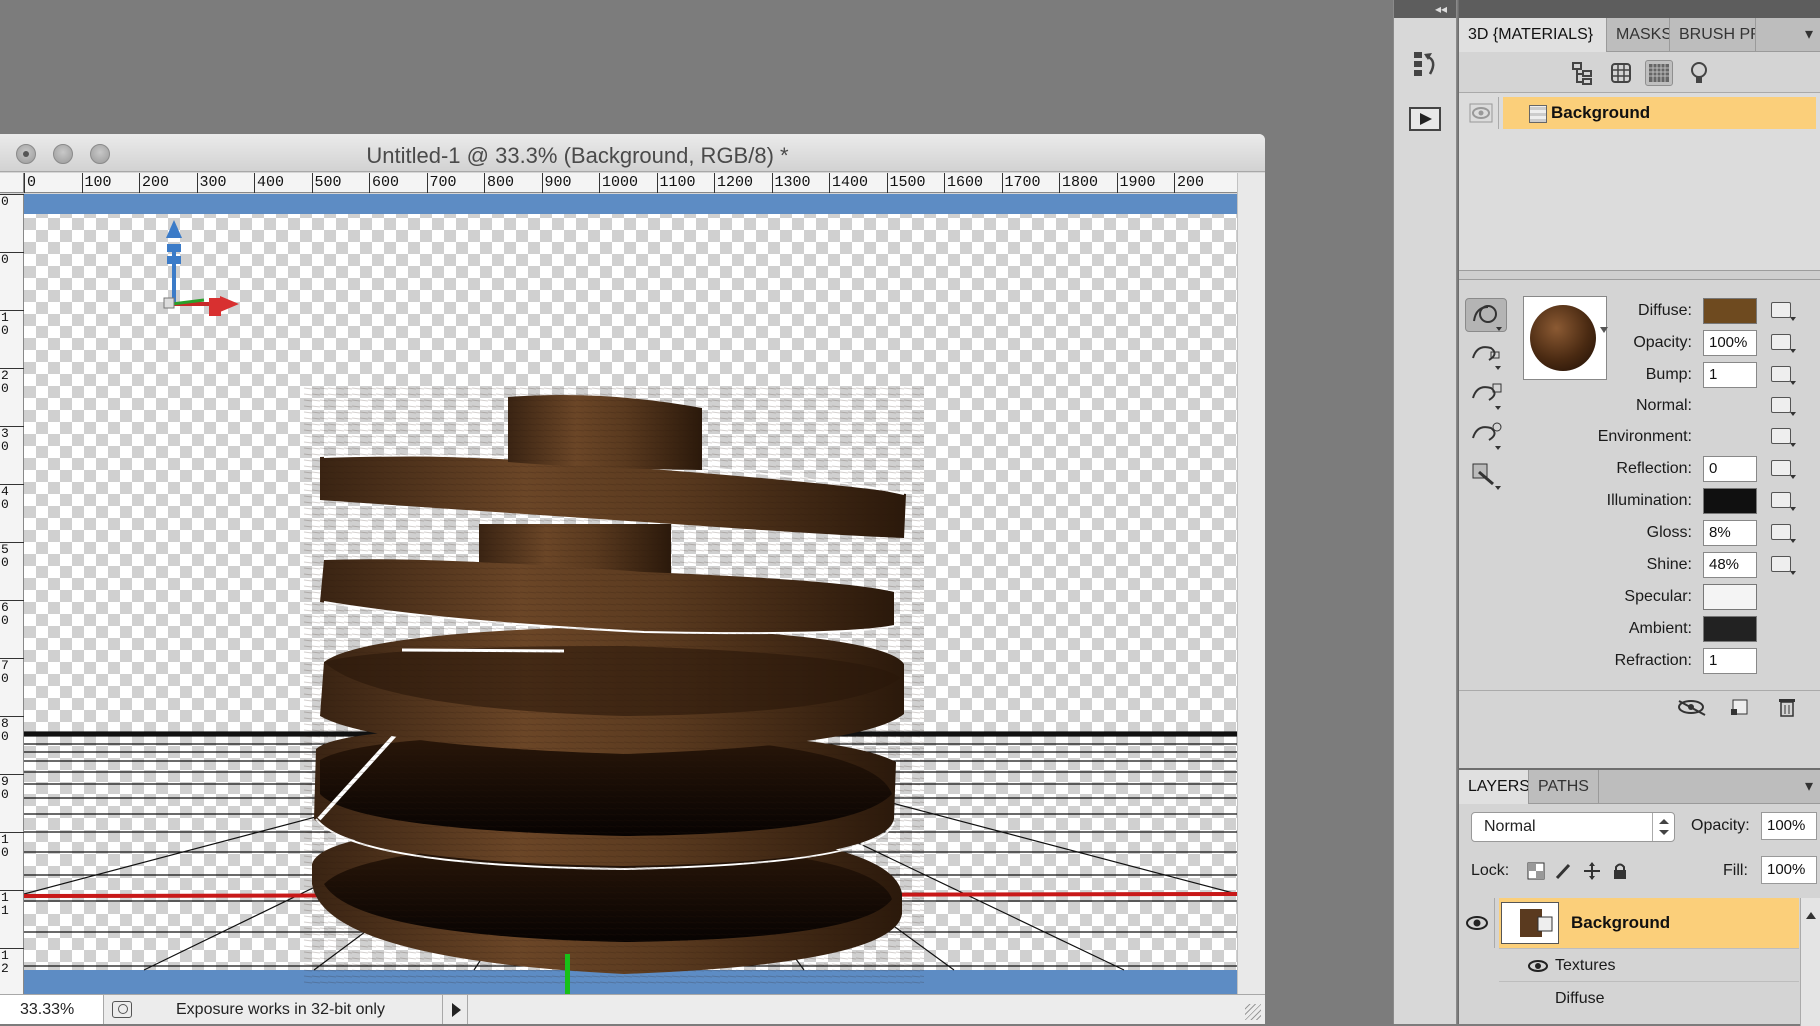 The image size is (1820, 1026). What do you see at coordinates (1638, 35) in the screenshot?
I see `tab-masks: MASKS` at bounding box center [1638, 35].